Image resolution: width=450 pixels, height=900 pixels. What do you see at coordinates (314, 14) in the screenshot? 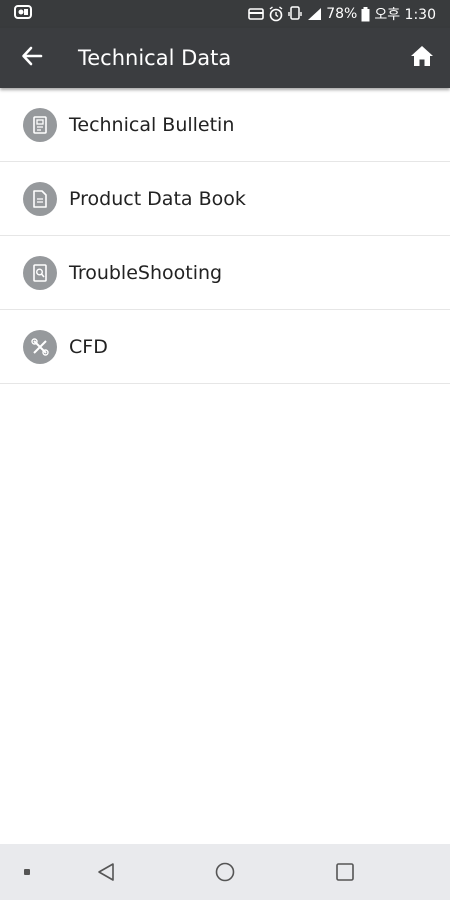
I see `signal-icon` at bounding box center [314, 14].